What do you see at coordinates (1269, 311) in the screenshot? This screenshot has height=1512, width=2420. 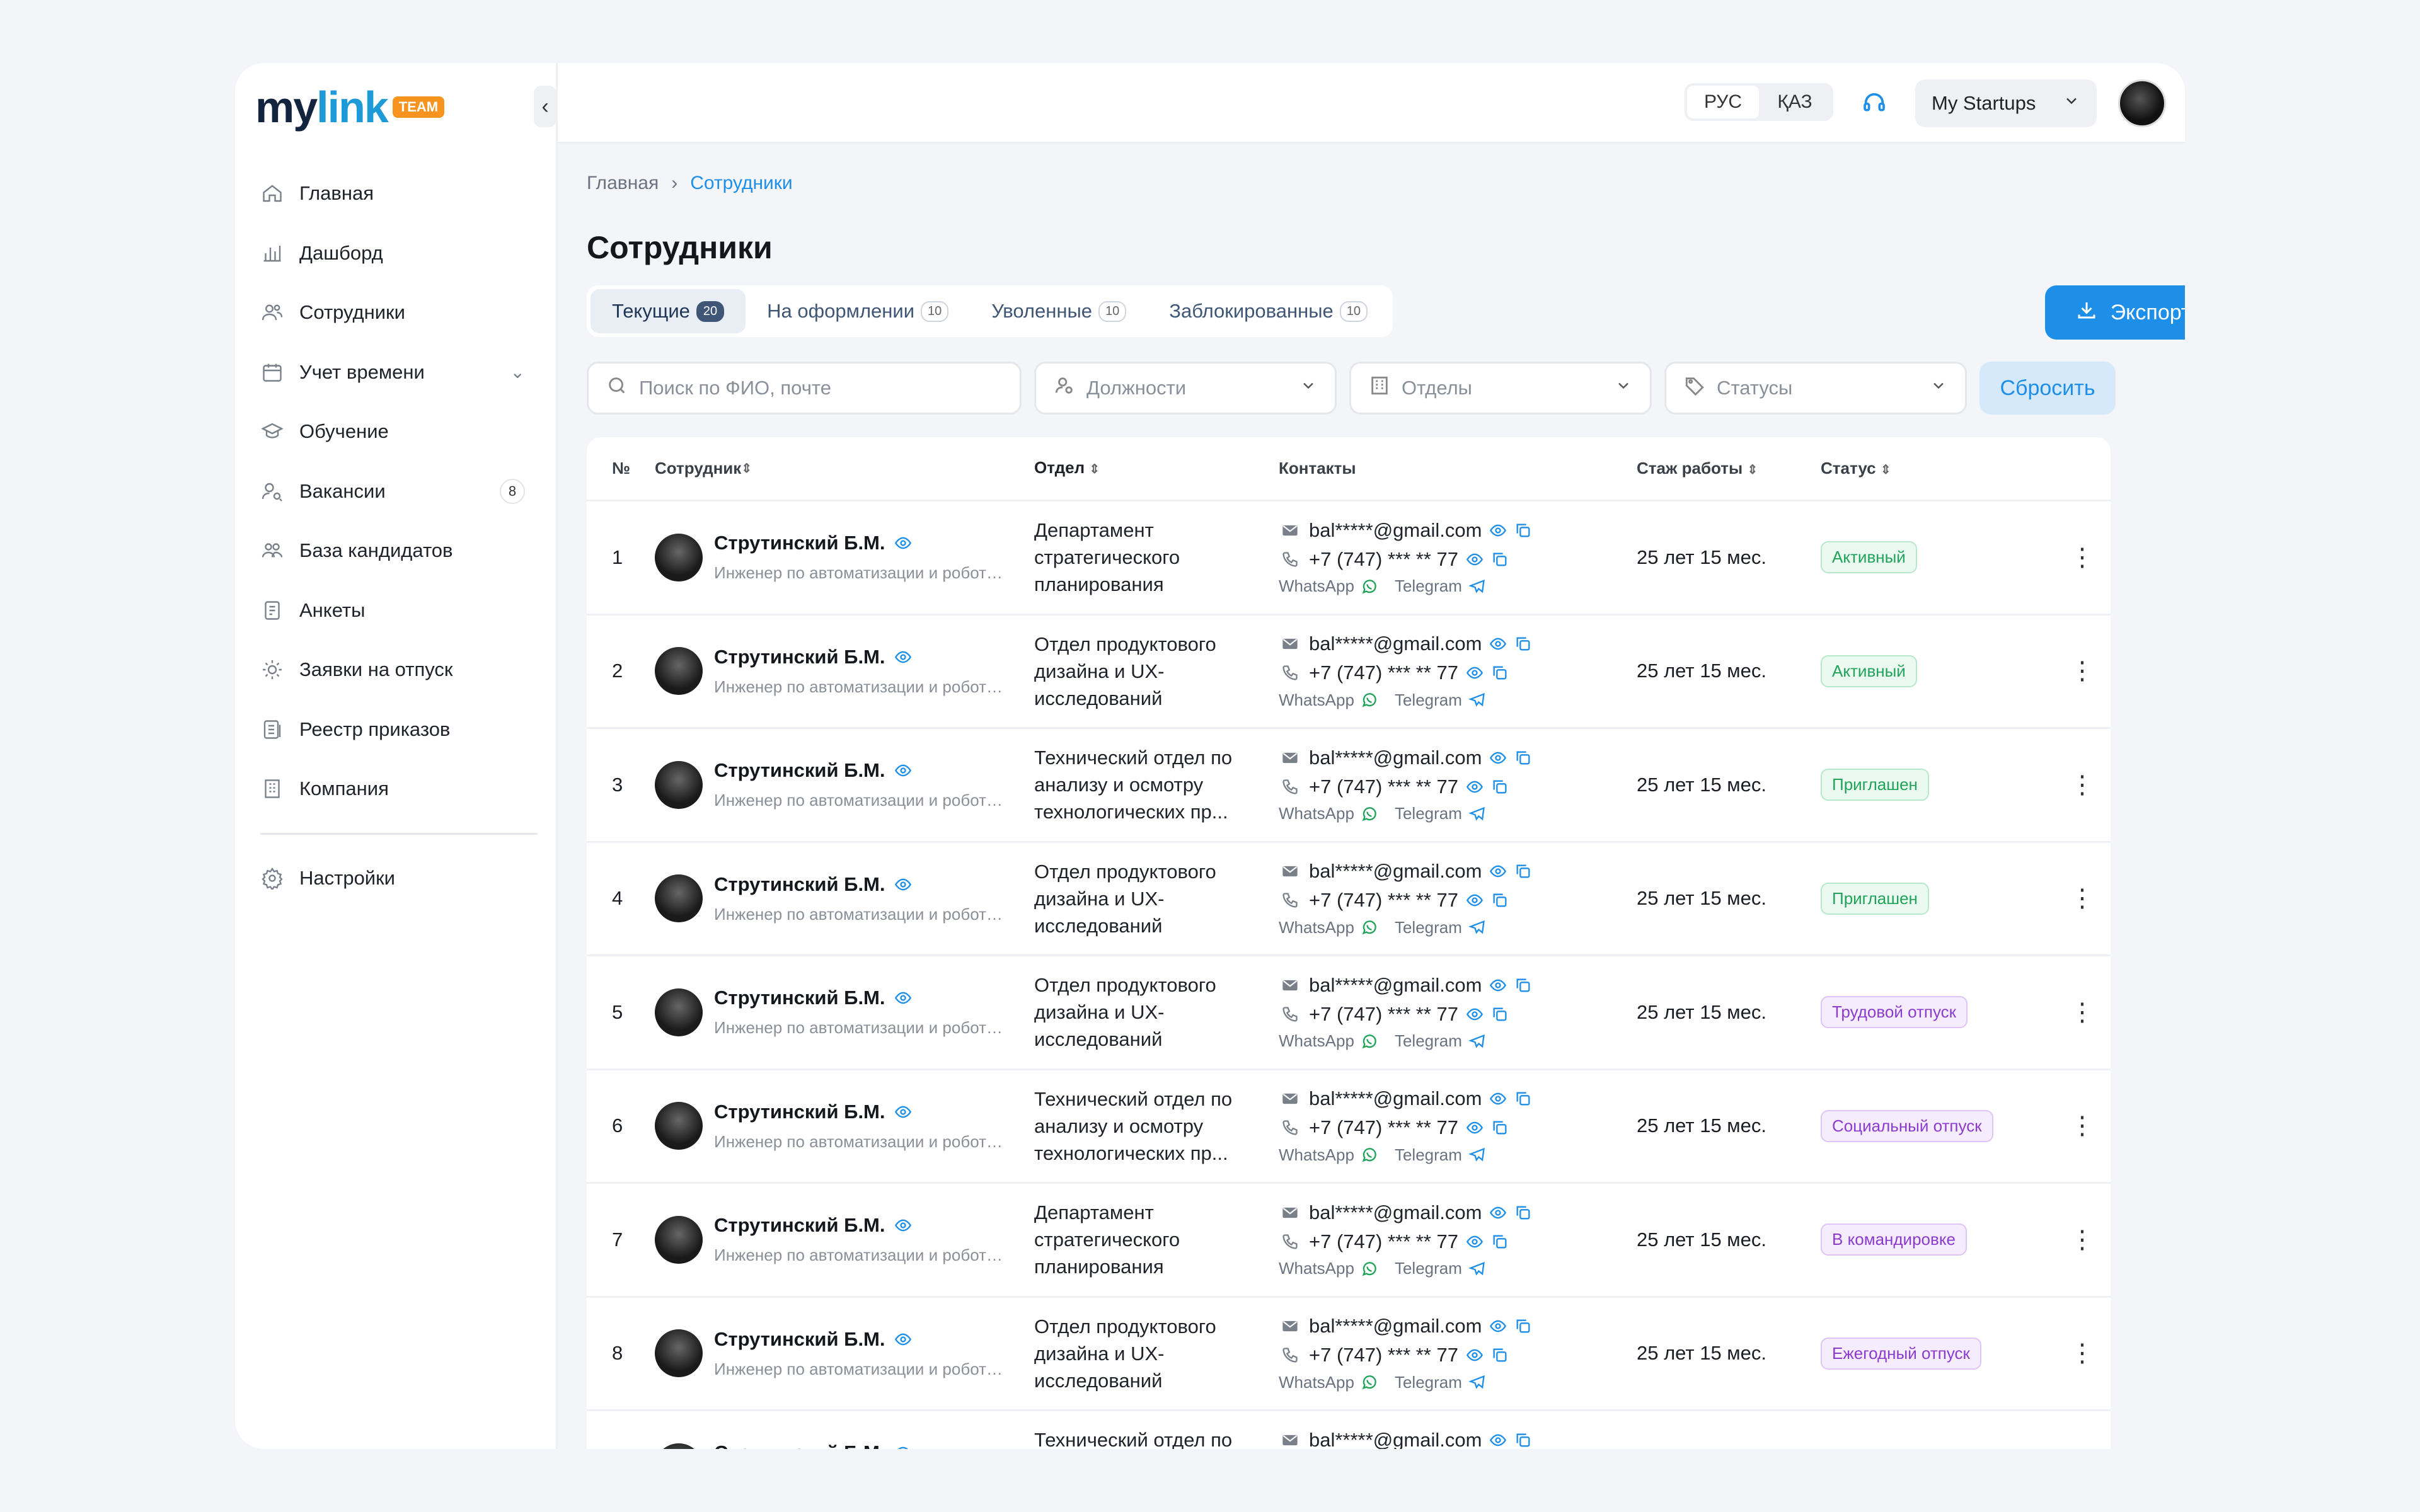 I see `tab-4: Заблокированные 10` at bounding box center [1269, 311].